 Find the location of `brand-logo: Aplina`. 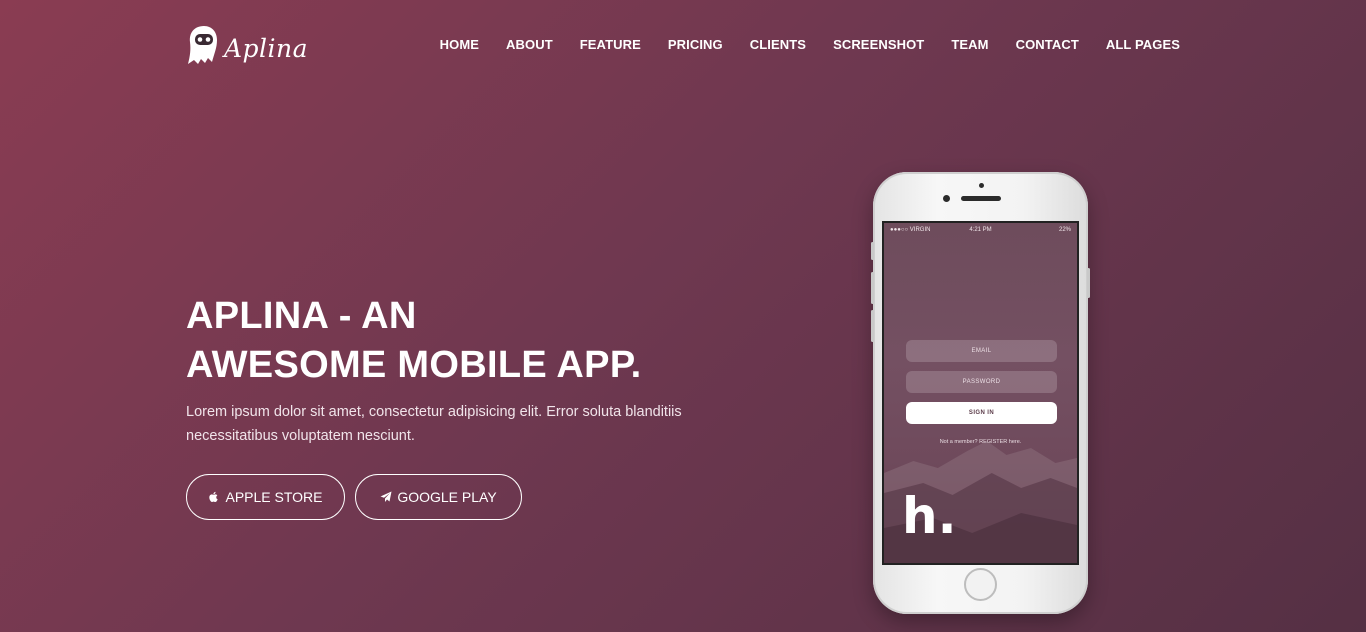

brand-logo: Aplina is located at coordinates (247, 45).